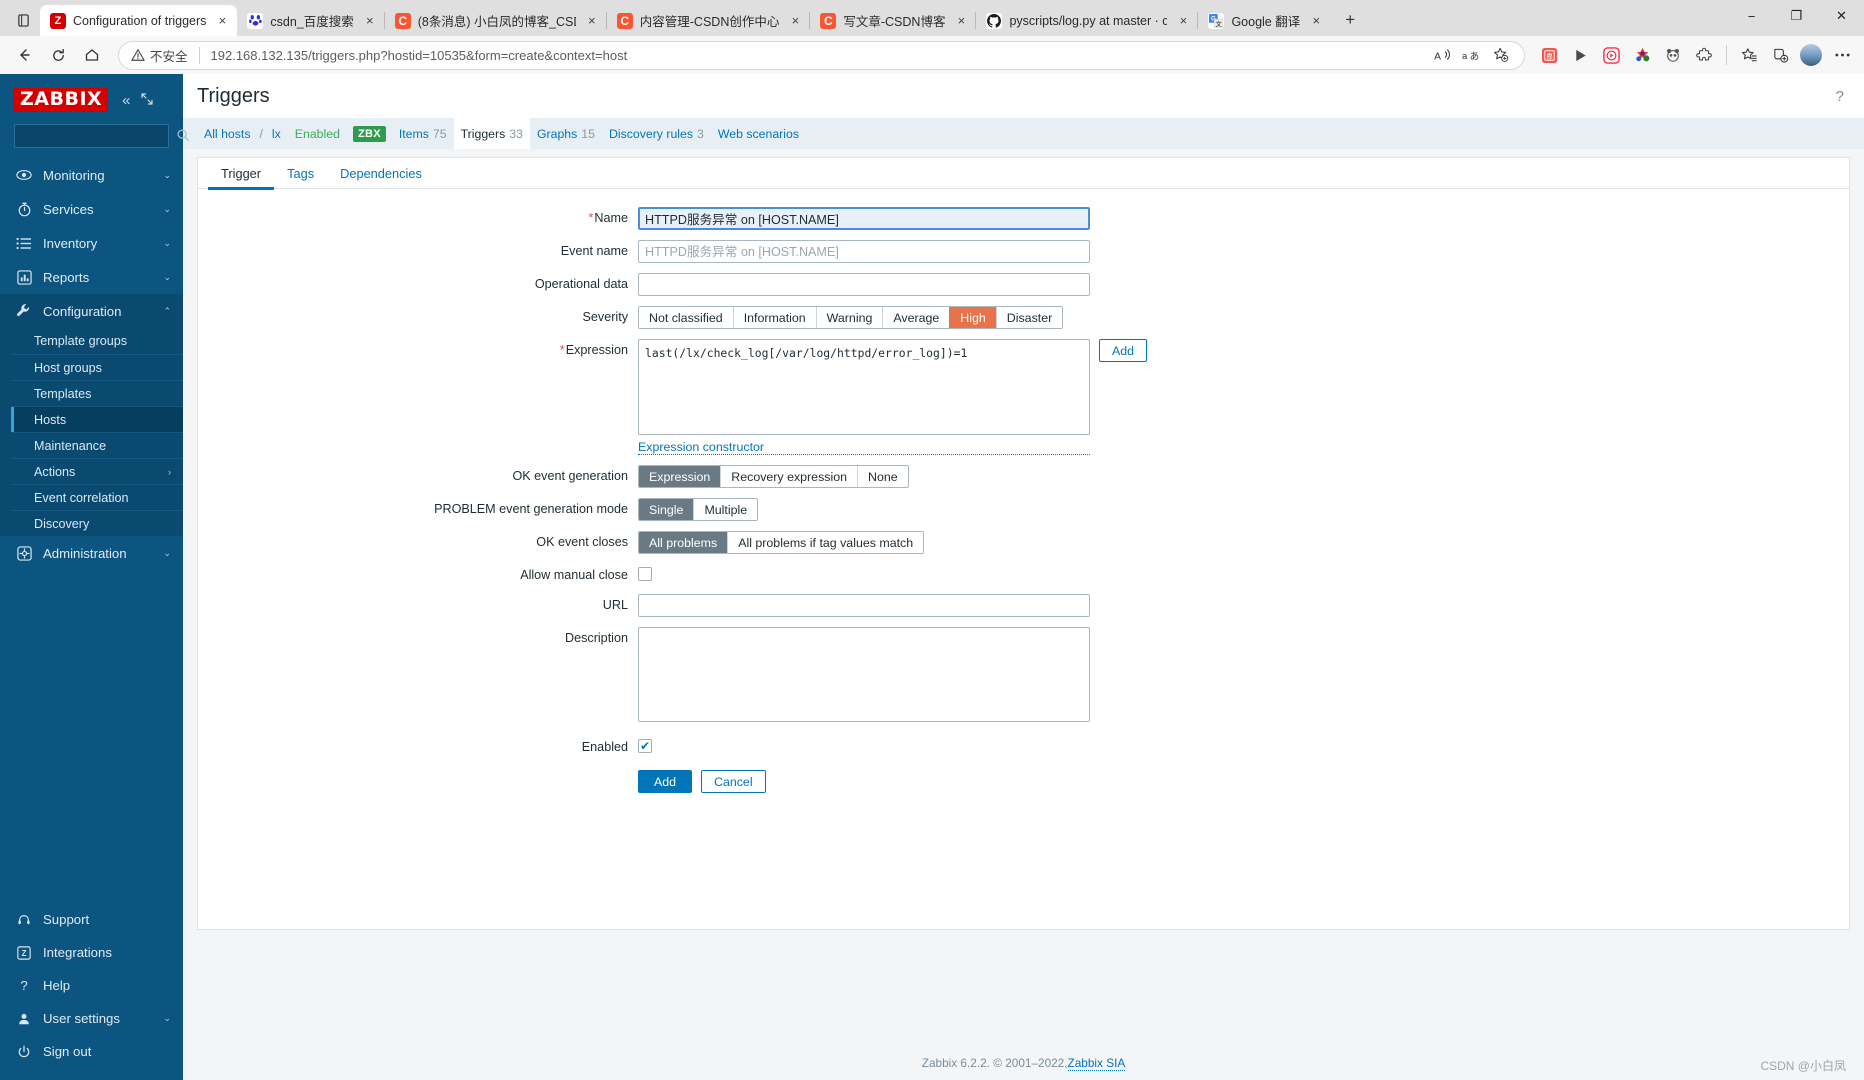 This screenshot has width=1864, height=1080. Describe the element at coordinates (91, 919) in the screenshot. I see `sidebar-item-support: Support` at that location.